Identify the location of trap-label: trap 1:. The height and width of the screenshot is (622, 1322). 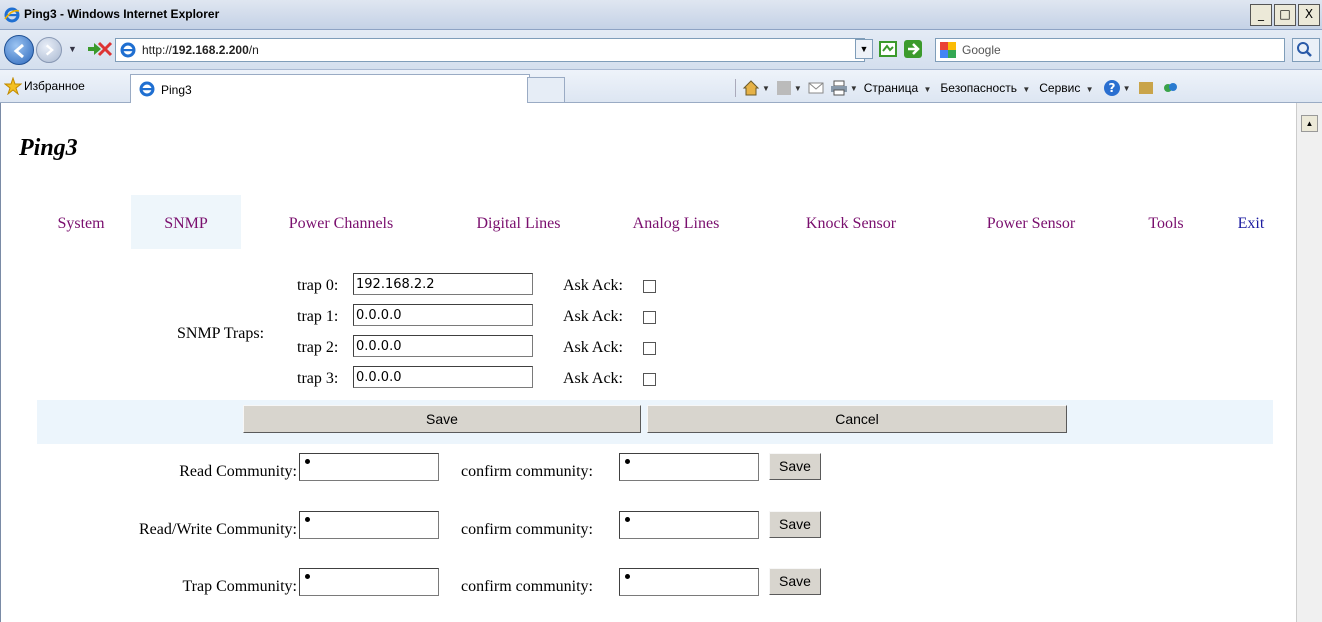
(318, 316).